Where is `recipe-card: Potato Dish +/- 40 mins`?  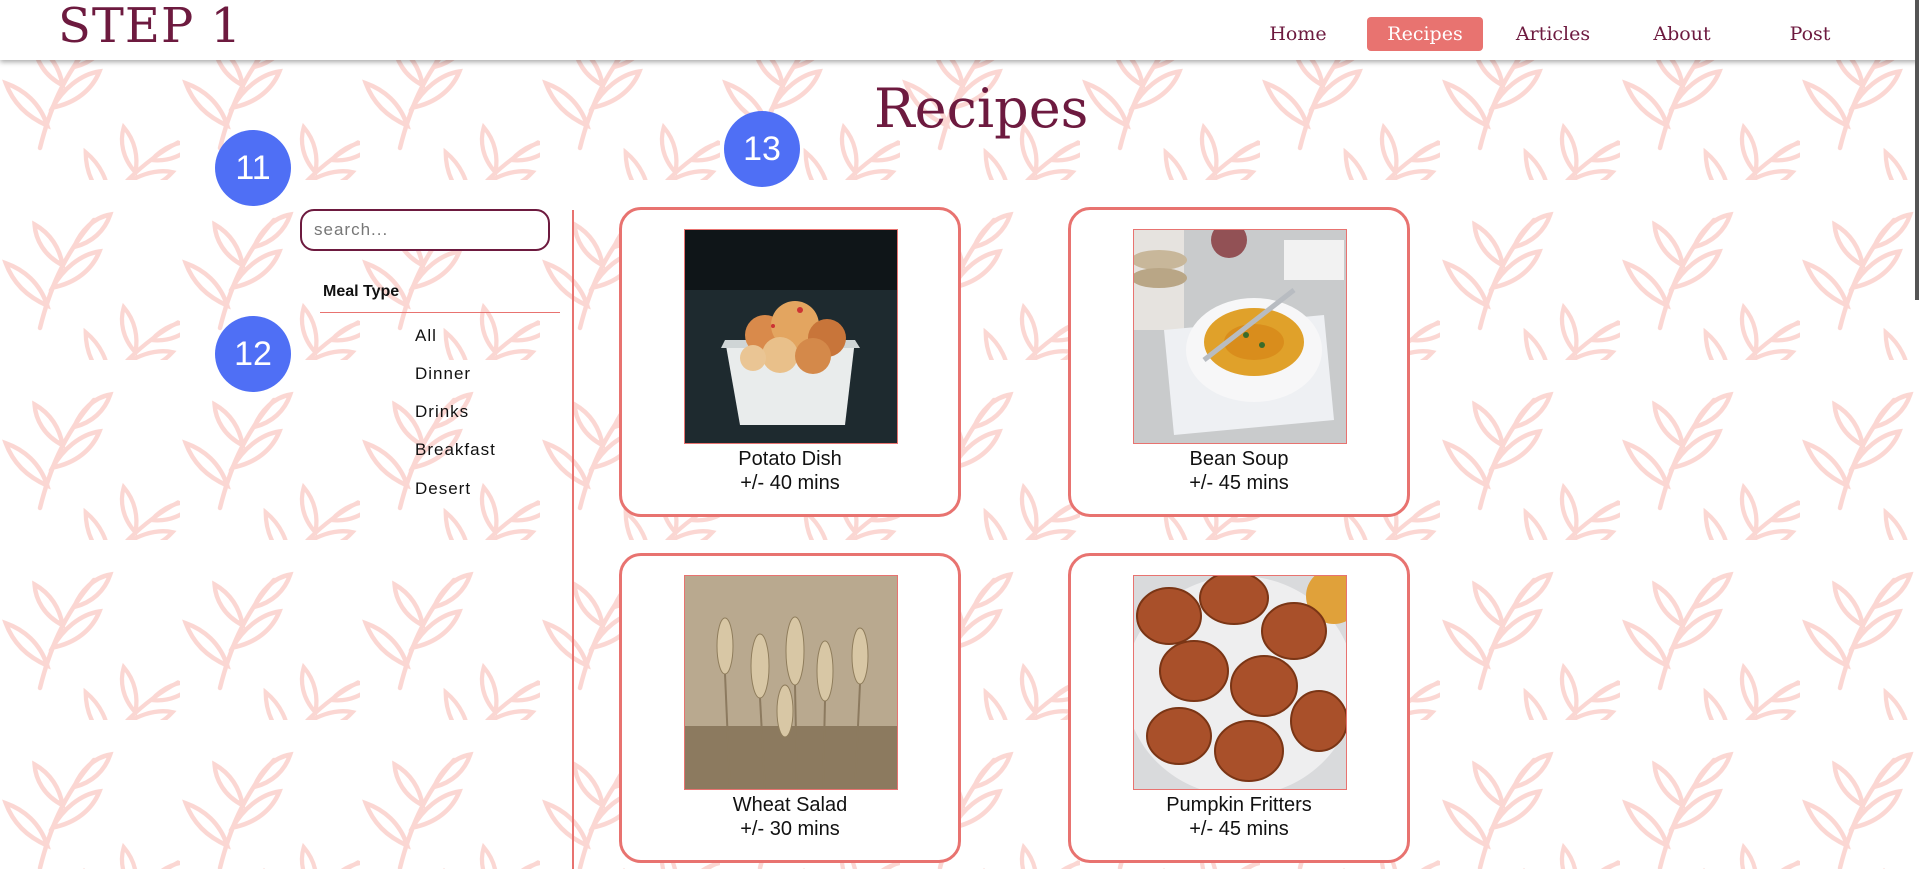 recipe-card: Potato Dish +/- 40 mins is located at coordinates (790, 362).